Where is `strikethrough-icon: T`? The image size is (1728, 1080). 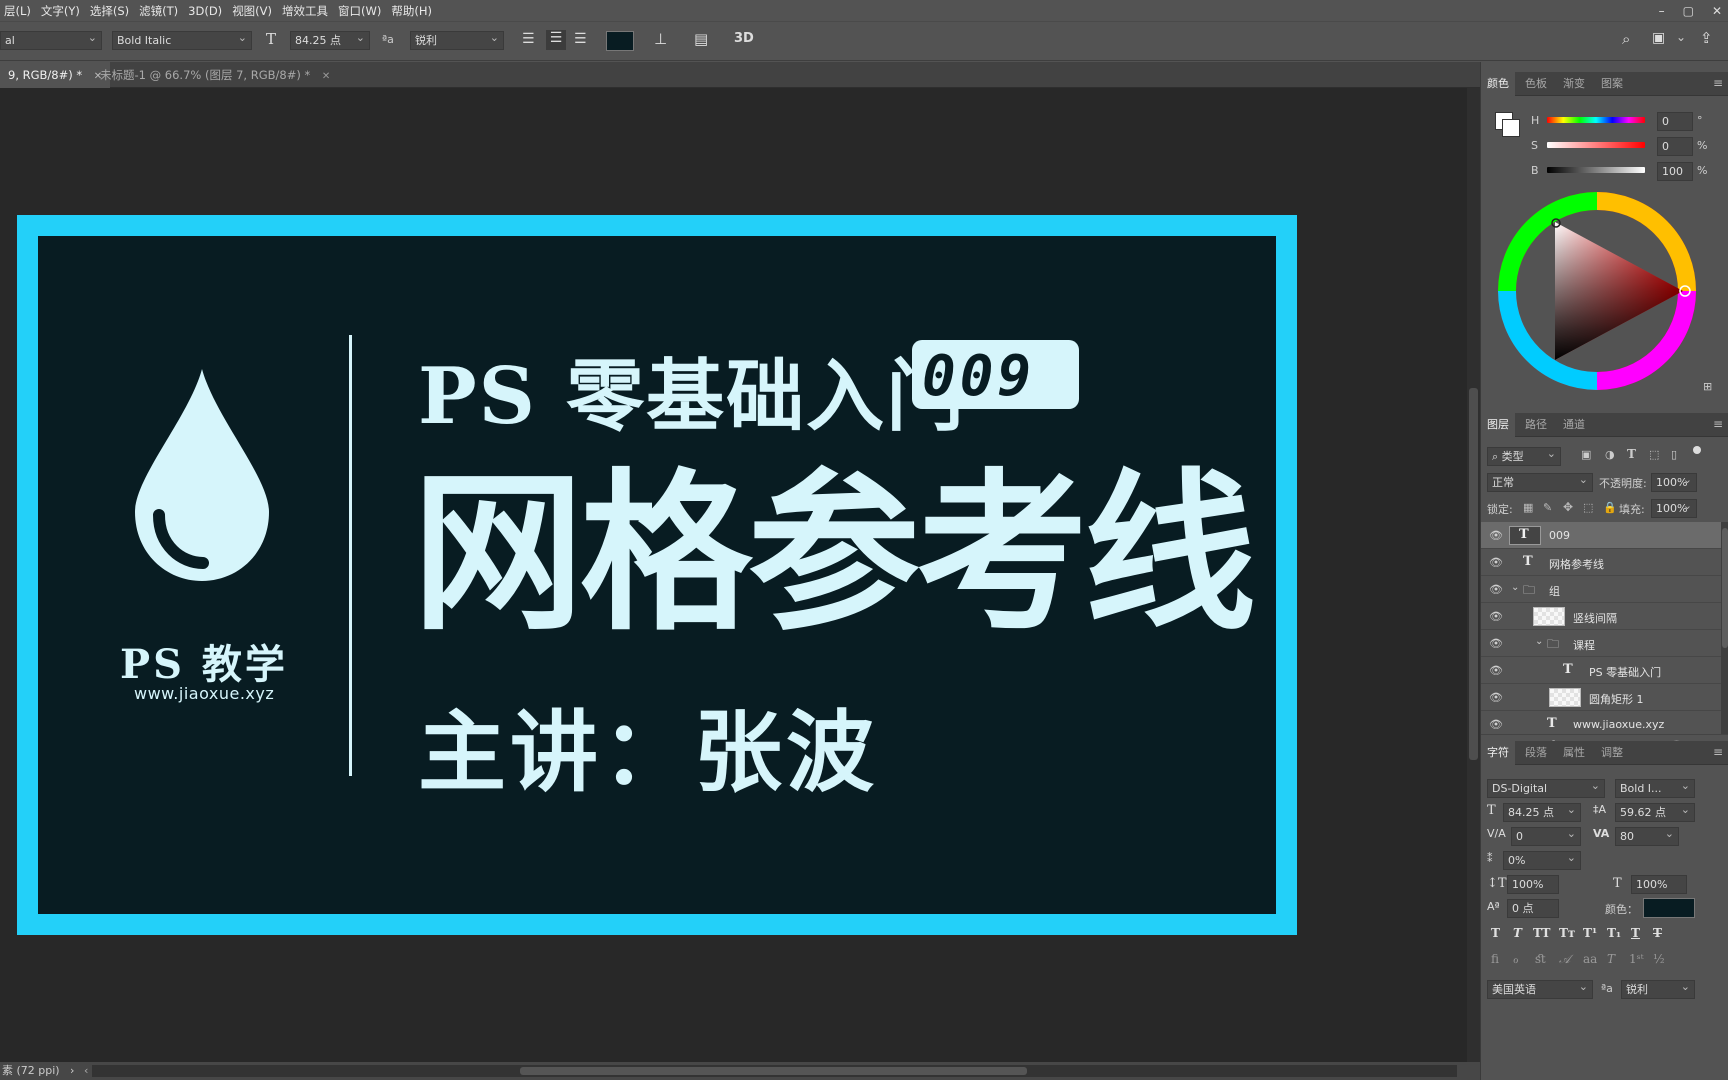
strikethrough-icon: T is located at coordinates (1657, 933).